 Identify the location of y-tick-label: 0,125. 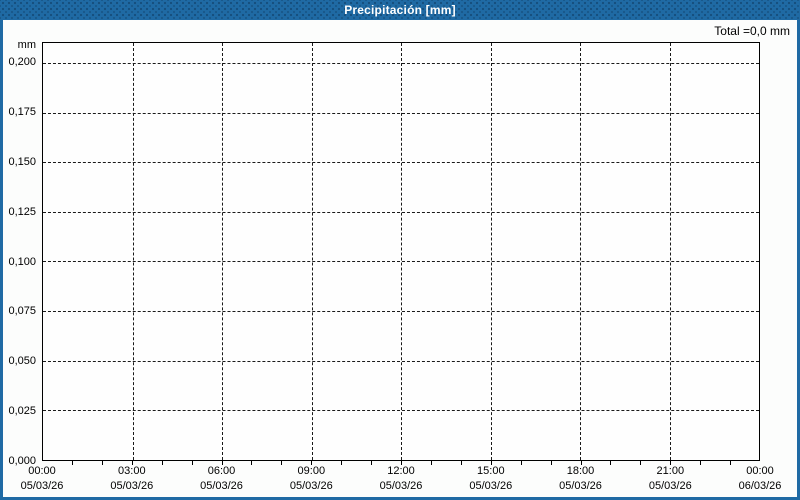
(22, 211).